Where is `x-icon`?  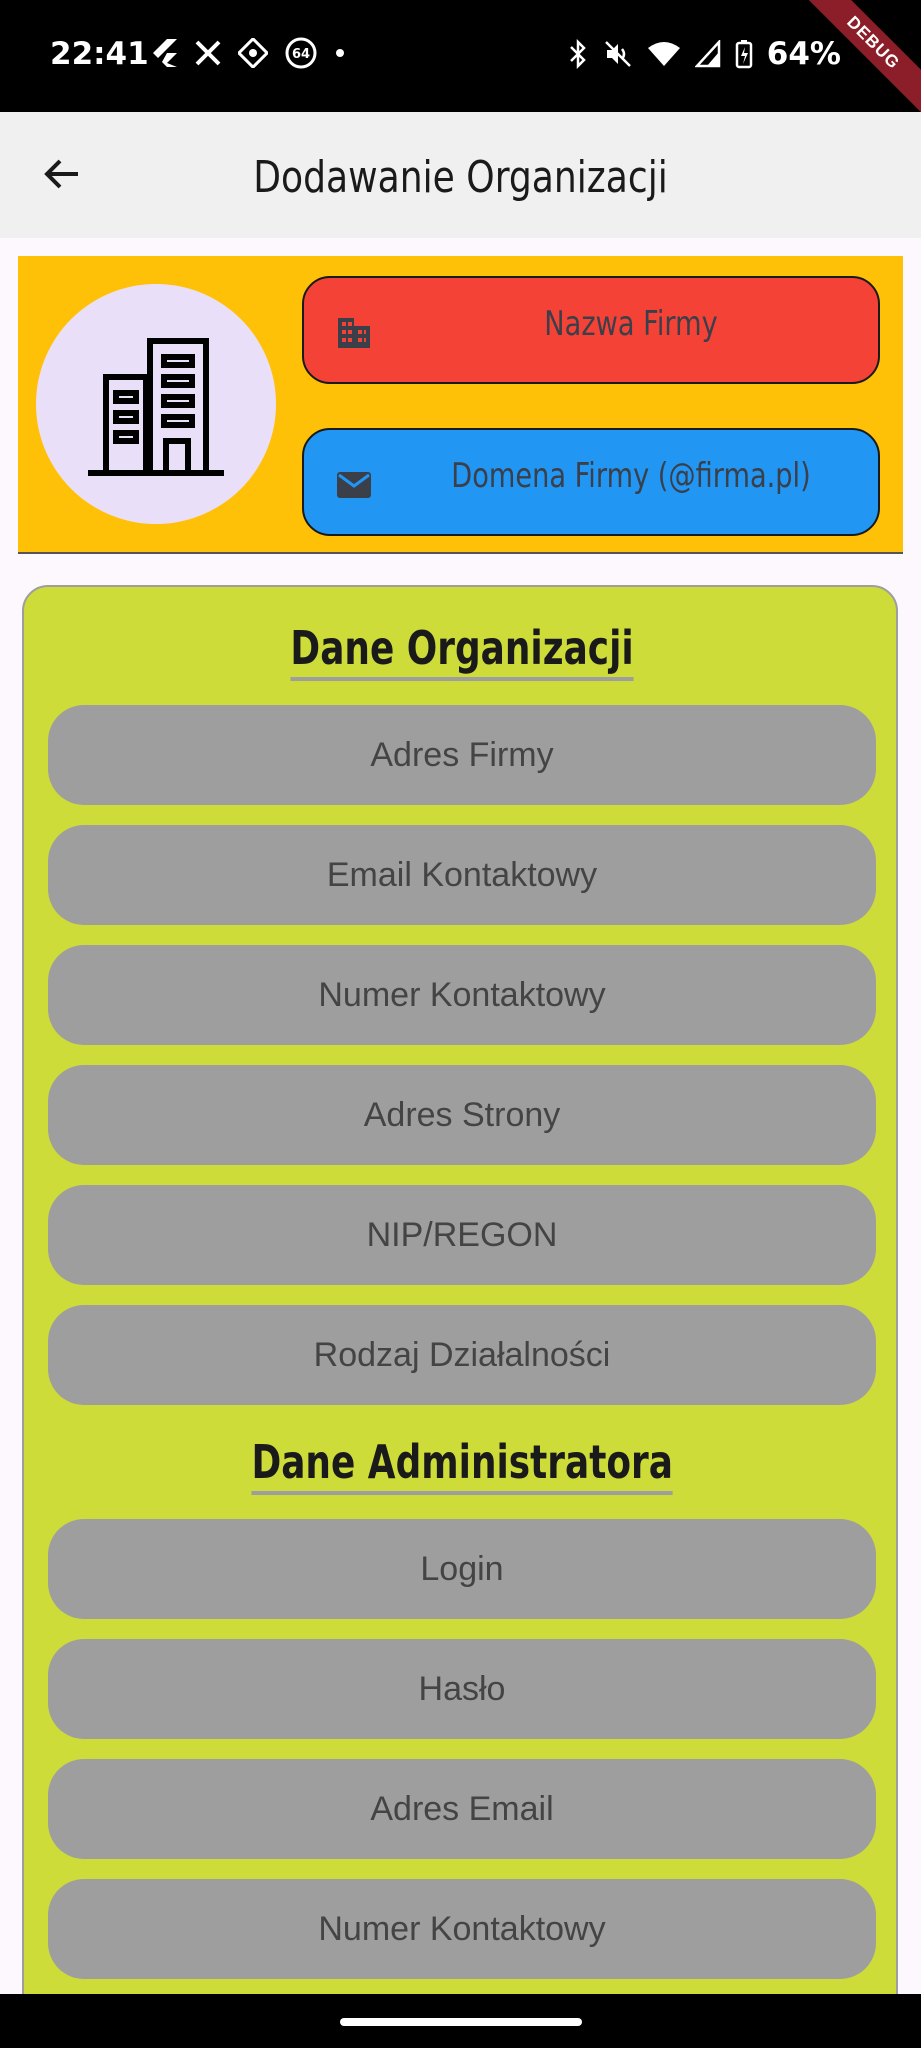 x-icon is located at coordinates (208, 53).